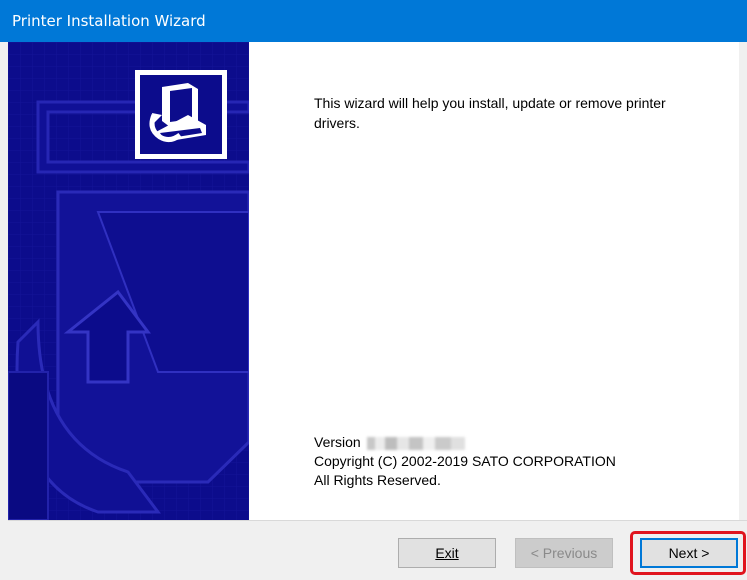 This screenshot has height=580, width=747. Describe the element at coordinates (181, 114) in the screenshot. I see `printer-wizard-icon` at that location.